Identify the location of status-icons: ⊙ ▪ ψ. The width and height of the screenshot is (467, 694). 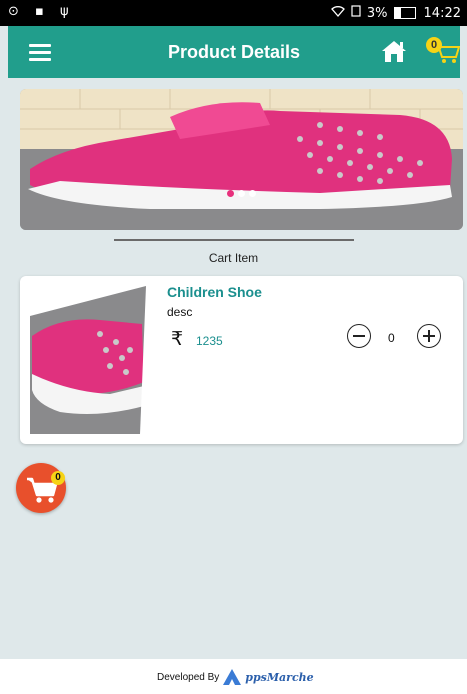
(41, 11).